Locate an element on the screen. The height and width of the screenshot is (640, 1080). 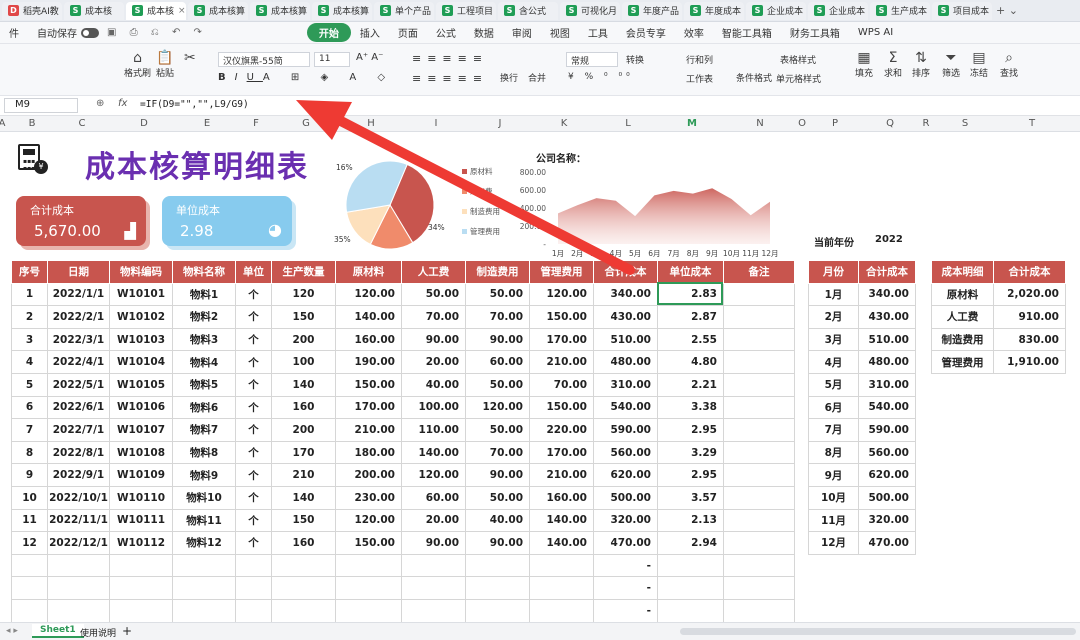
table-cell: 60.00 is located at coordinates (497, 362).